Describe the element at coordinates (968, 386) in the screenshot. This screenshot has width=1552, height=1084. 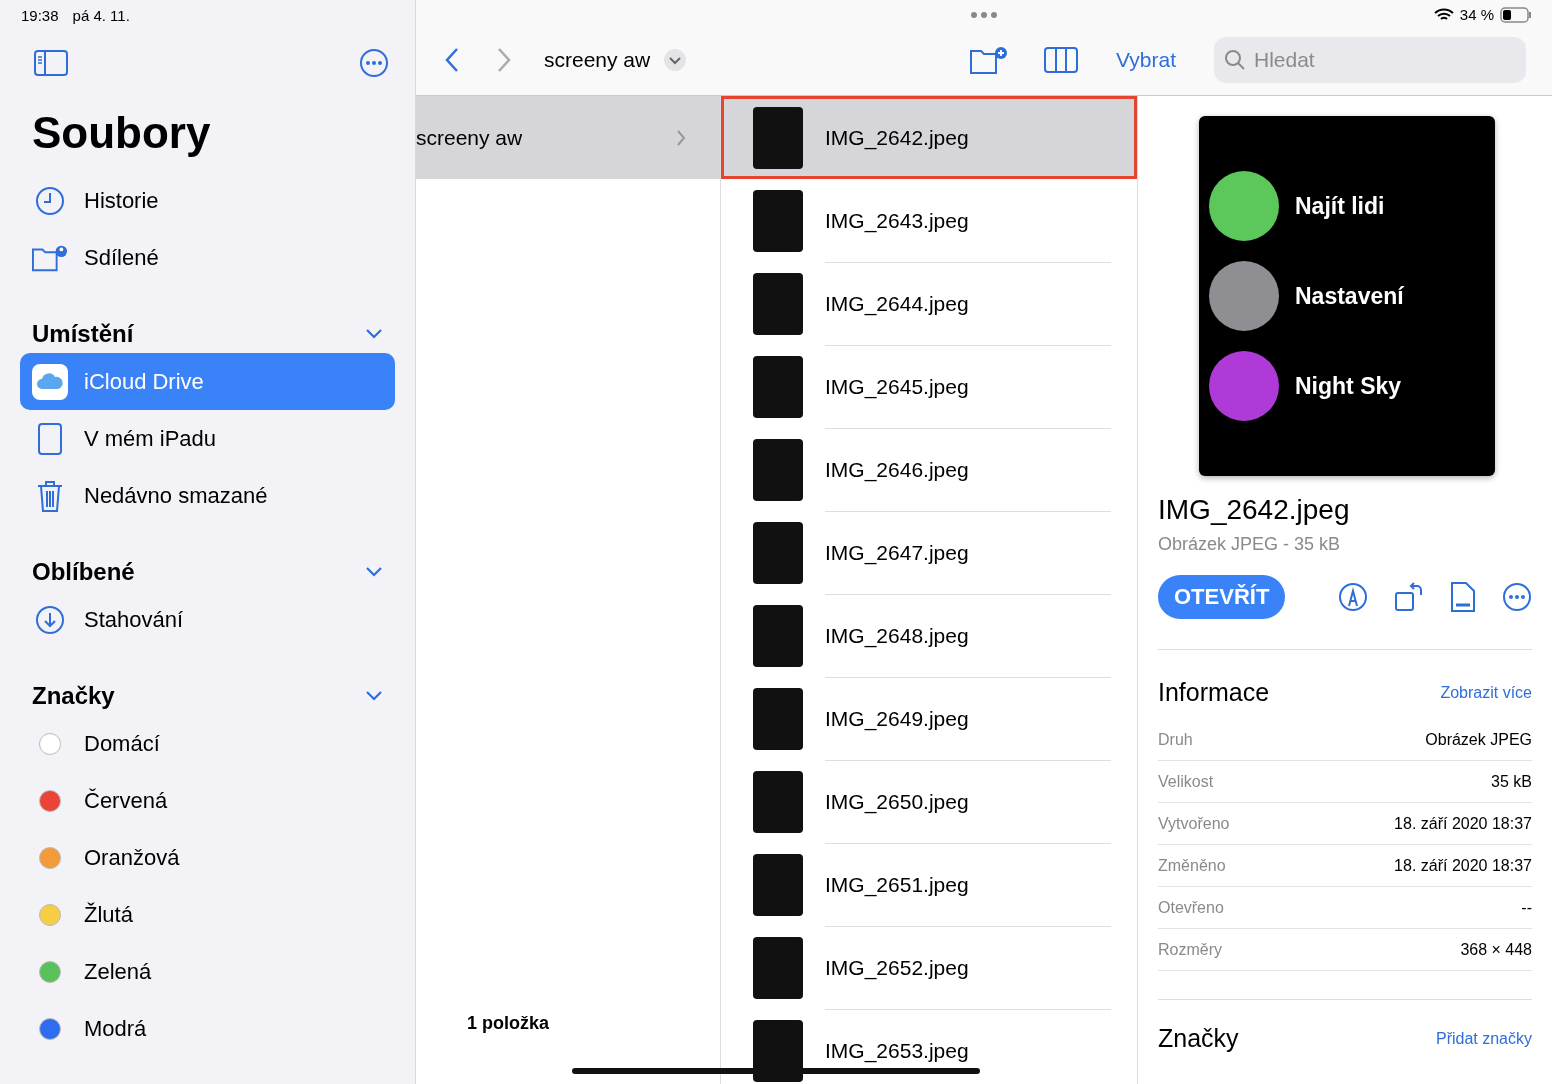
I see `file-name: IMG_2645.jpeg` at that location.